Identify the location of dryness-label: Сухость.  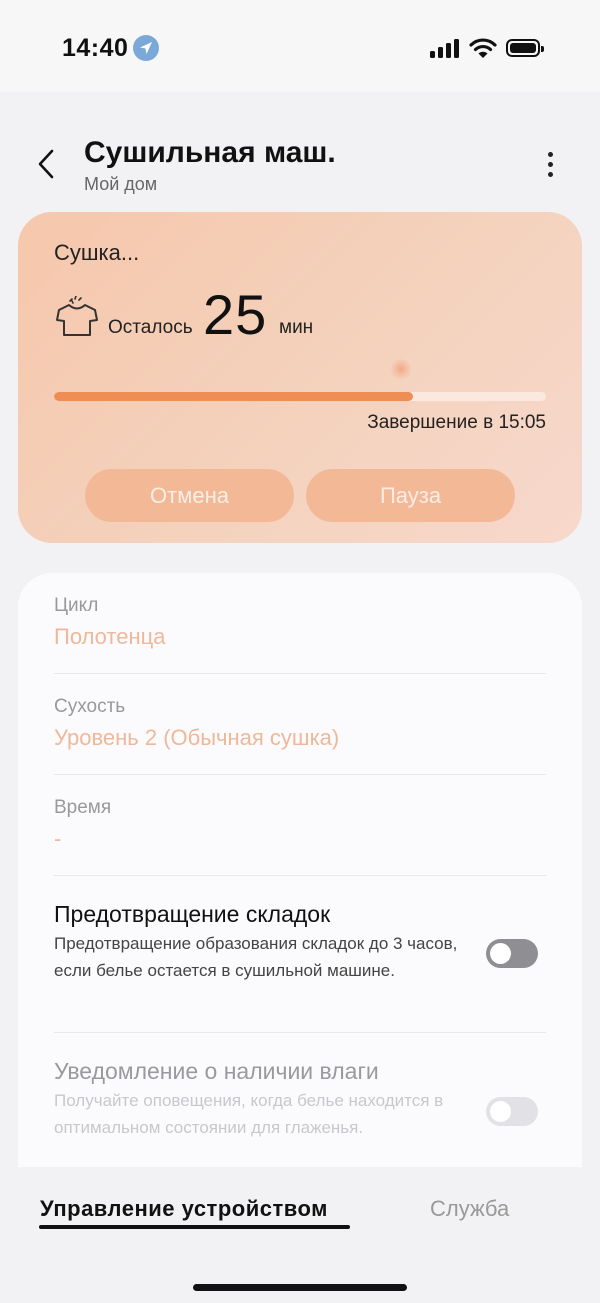
(90, 706).